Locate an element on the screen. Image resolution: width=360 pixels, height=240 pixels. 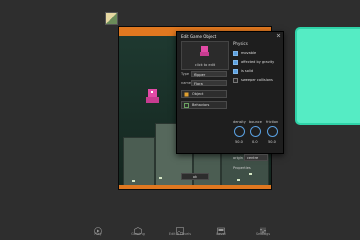
scene-thumbnail is located at coordinates (111, 18).